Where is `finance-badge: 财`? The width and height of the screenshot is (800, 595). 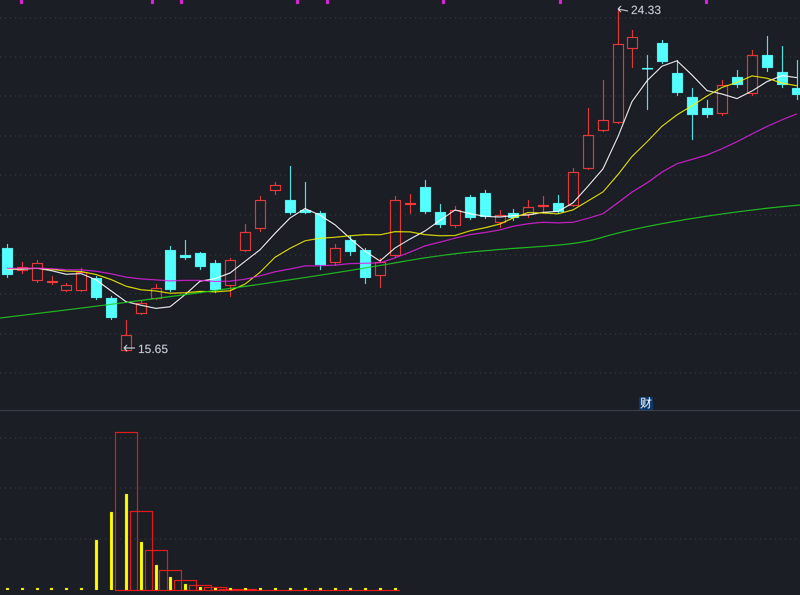 finance-badge: 财 is located at coordinates (646, 403).